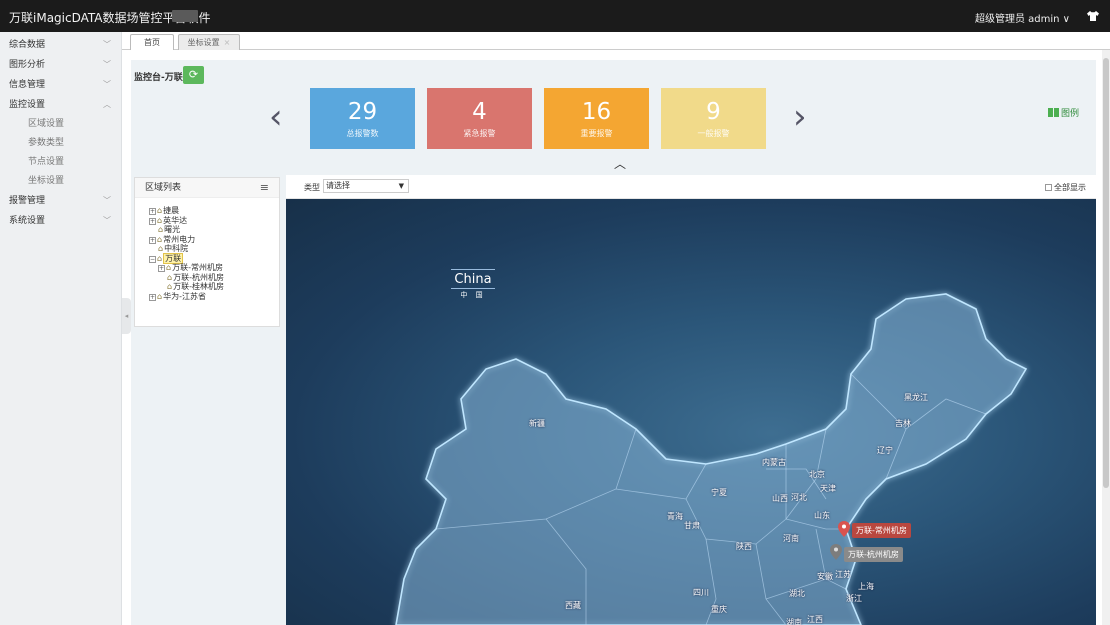 The image size is (1110, 625). Describe the element at coordinates (227, 42) in the screenshot. I see `close-icon: ×` at that location.